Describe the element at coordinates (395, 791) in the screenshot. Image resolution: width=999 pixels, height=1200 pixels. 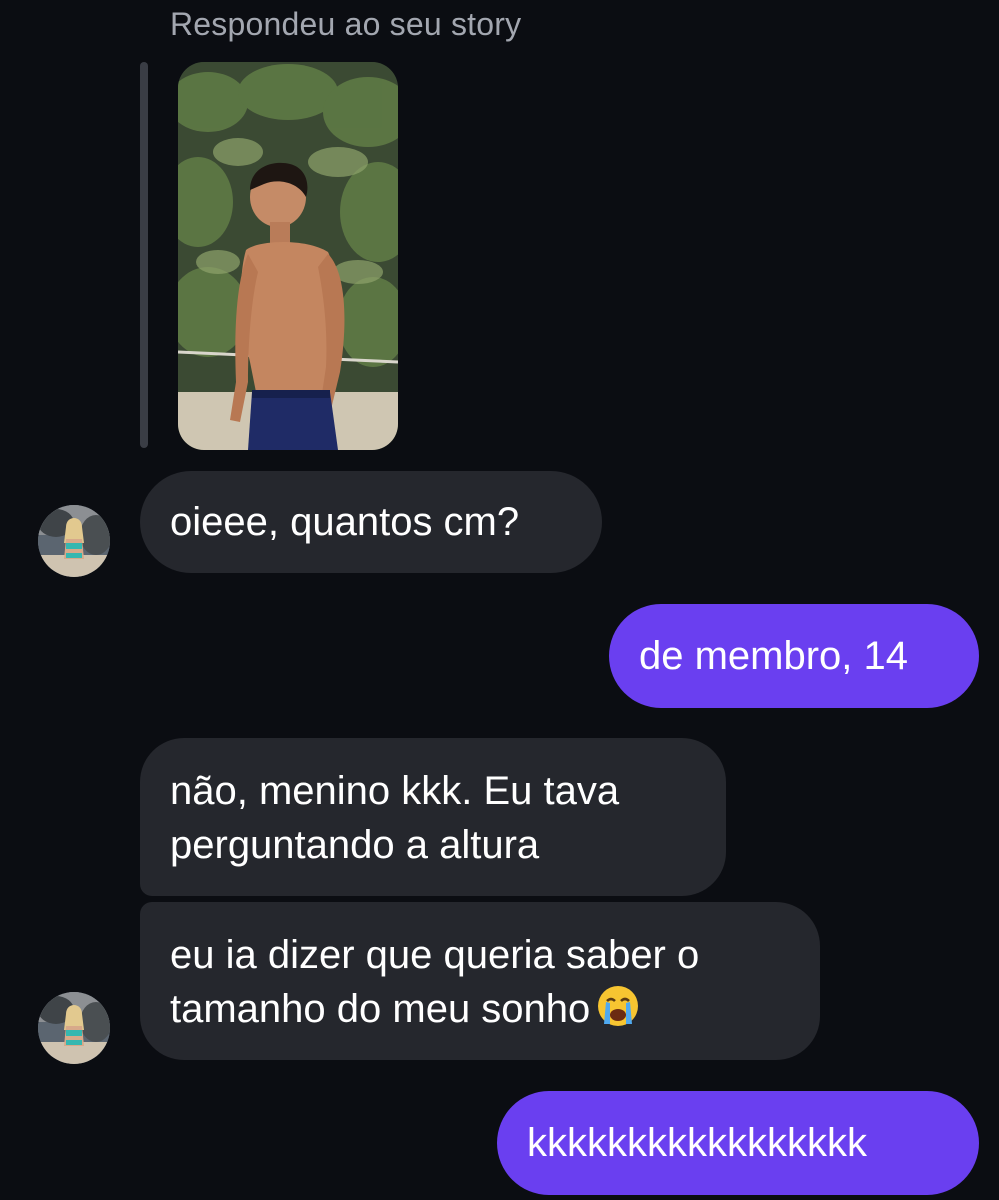
I see `message-text-line-1: não, menino kkk. Eu tava` at that location.